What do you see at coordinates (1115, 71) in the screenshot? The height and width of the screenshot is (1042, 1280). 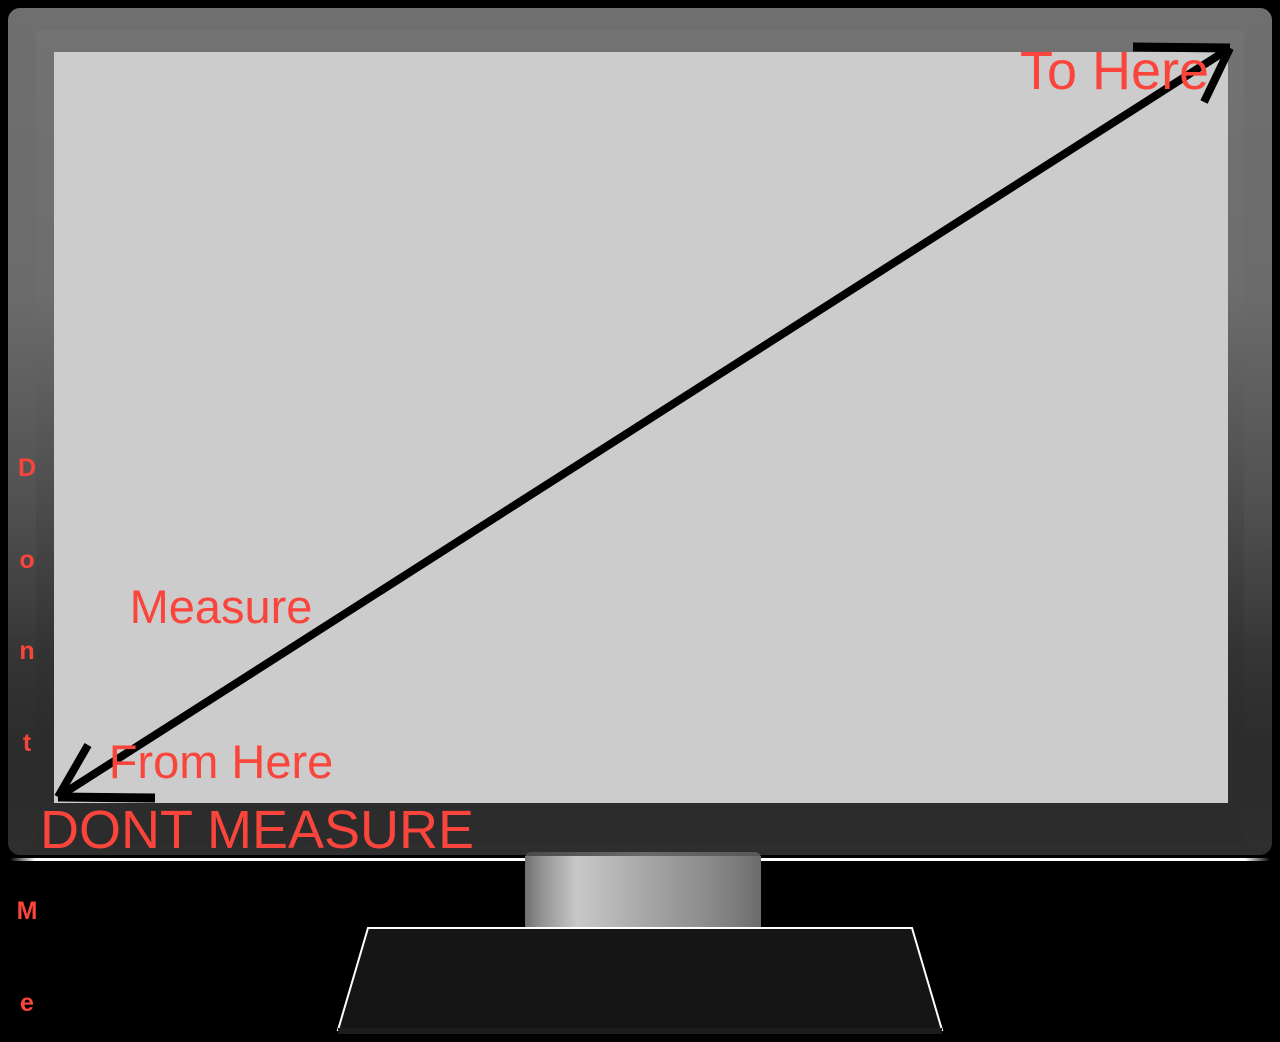 I see `label-to-here: To Here` at bounding box center [1115, 71].